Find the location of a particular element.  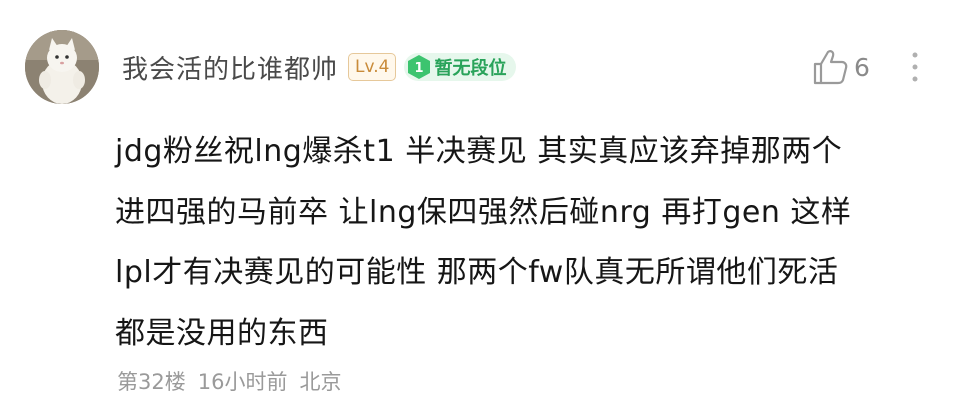

comment-text-line: lpl才有决赛见的可能性 那两个fw队真无所谓他们死活 is located at coordinates (477, 272).